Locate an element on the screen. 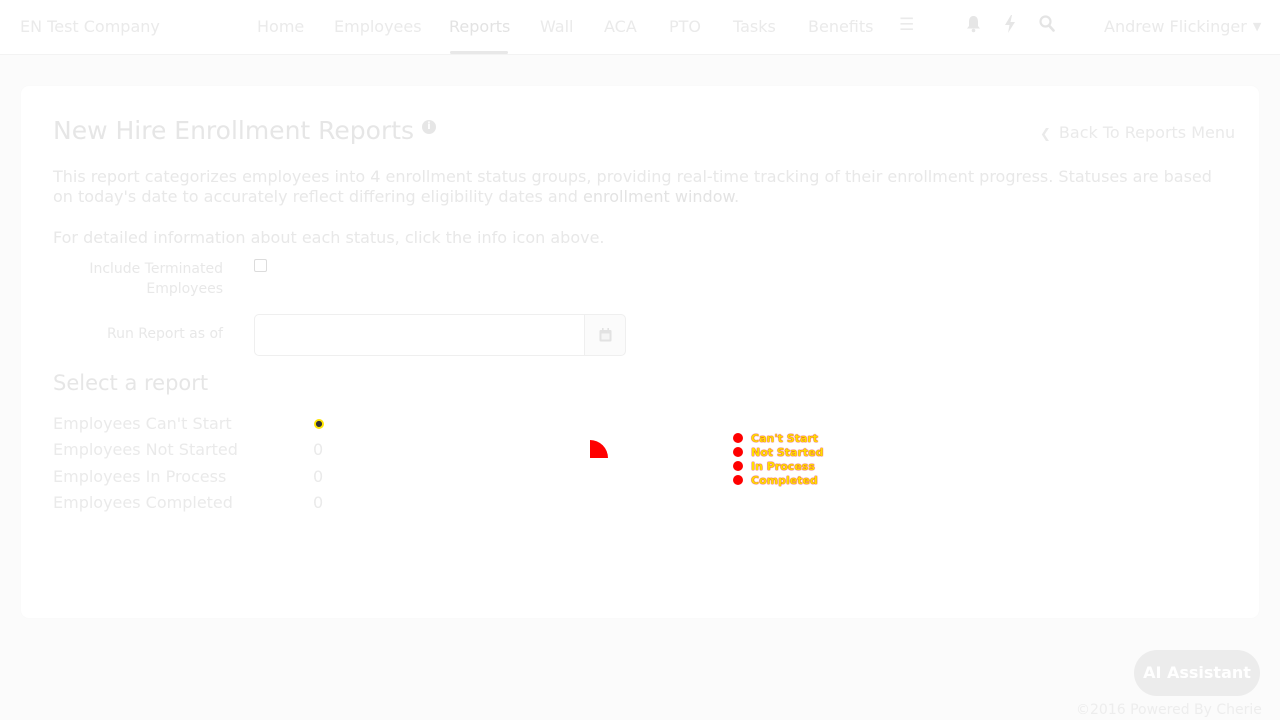  chevron-down-icon: ▼ is located at coordinates (1257, 26).